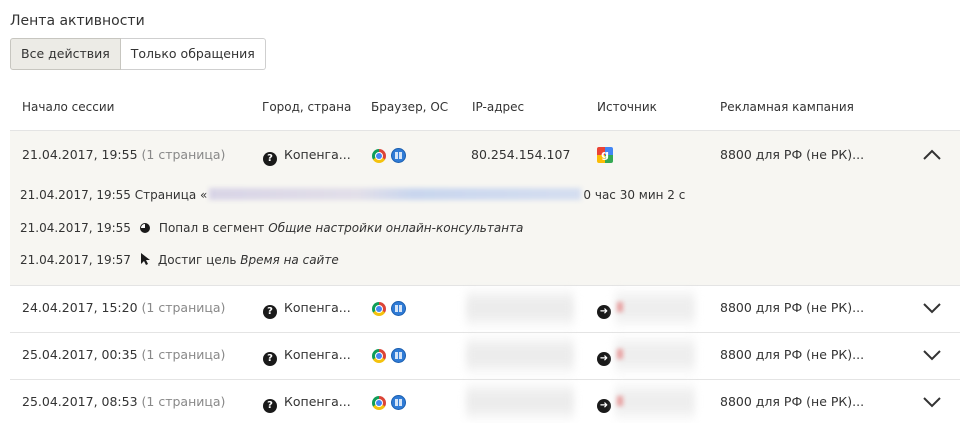 This screenshot has height=423, width=967. What do you see at coordinates (144, 228) in the screenshot?
I see `pie-chart-icon` at bounding box center [144, 228].